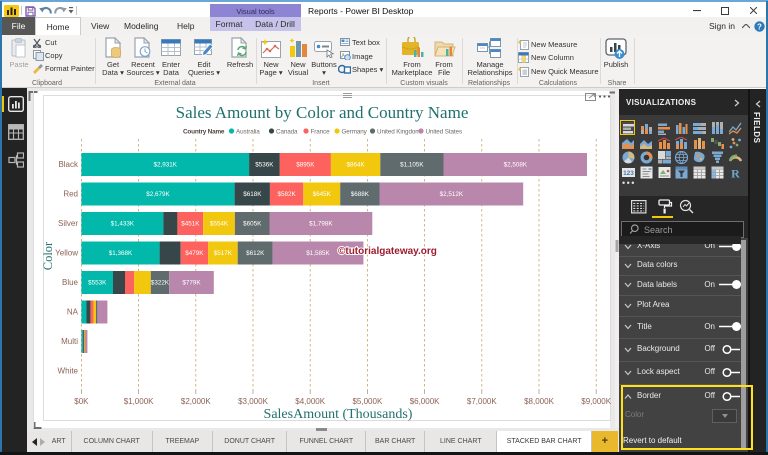 The height and width of the screenshot is (455, 768). What do you see at coordinates (318, 253) in the screenshot?
I see `svg-text: $1,585K` at bounding box center [318, 253].